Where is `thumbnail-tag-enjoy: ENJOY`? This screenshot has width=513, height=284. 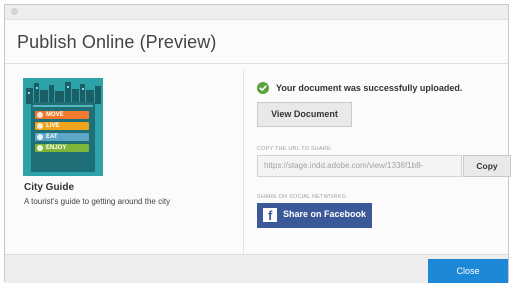 thumbnail-tag-enjoy: ENJOY is located at coordinates (62, 148).